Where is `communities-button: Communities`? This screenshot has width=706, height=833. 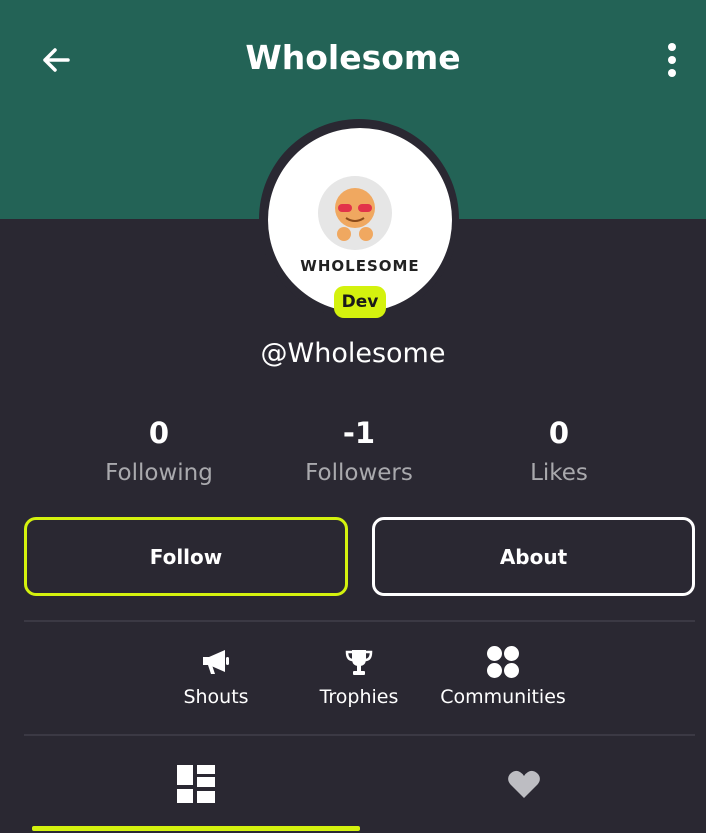
communities-button: Communities is located at coordinates (503, 676).